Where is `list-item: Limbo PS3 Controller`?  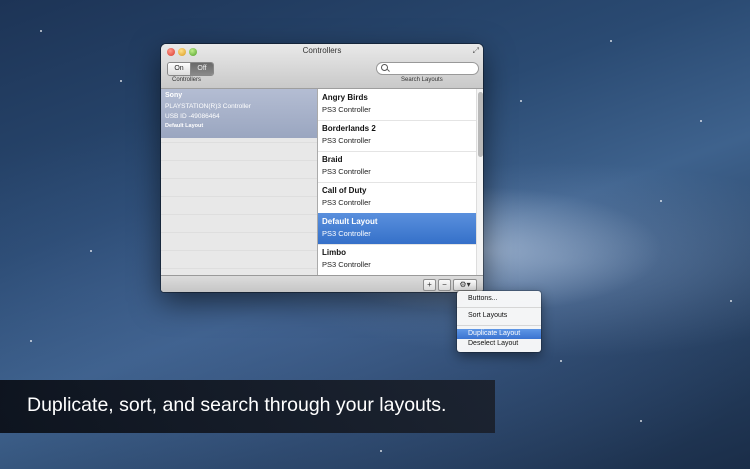
list-item: Limbo PS3 Controller is located at coordinates (397, 259).